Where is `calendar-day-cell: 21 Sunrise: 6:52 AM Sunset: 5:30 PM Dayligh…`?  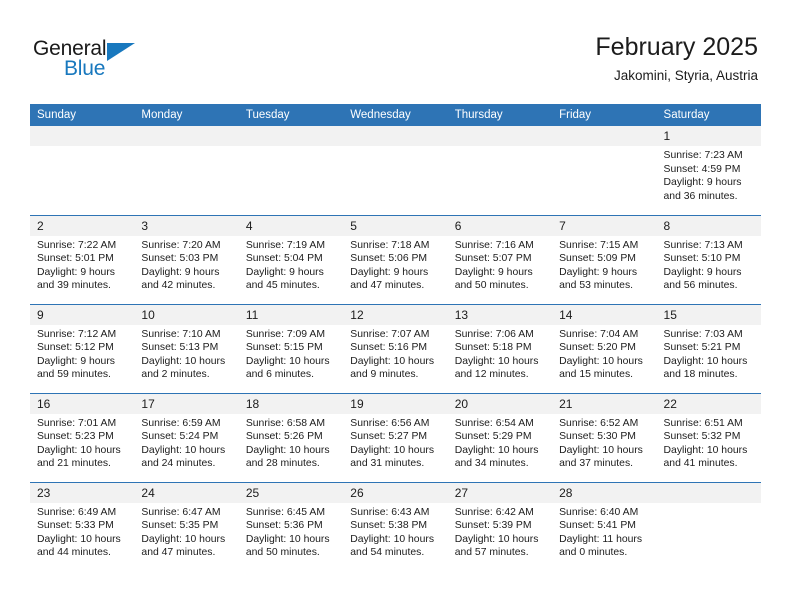 calendar-day-cell: 21 Sunrise: 6:52 AM Sunset: 5:30 PM Dayligh… is located at coordinates (604, 437).